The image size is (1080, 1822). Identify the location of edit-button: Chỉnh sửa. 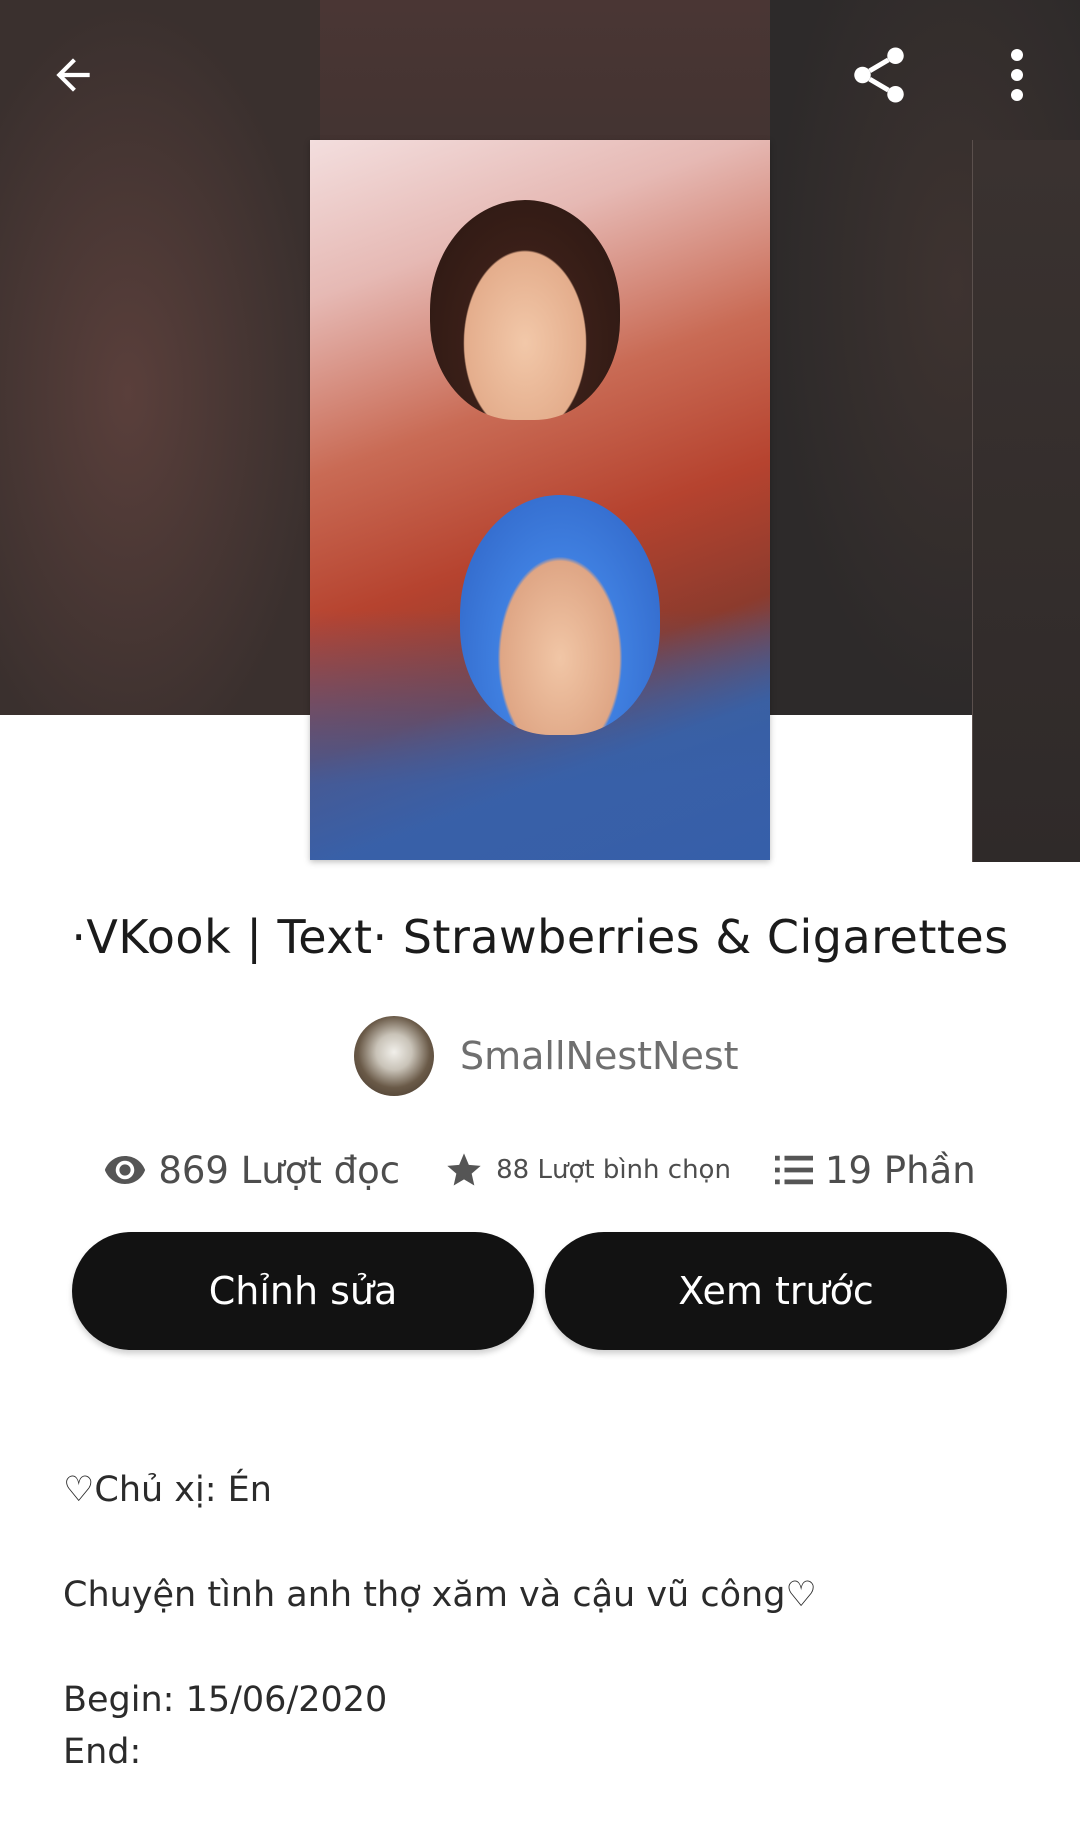
(303, 1291).